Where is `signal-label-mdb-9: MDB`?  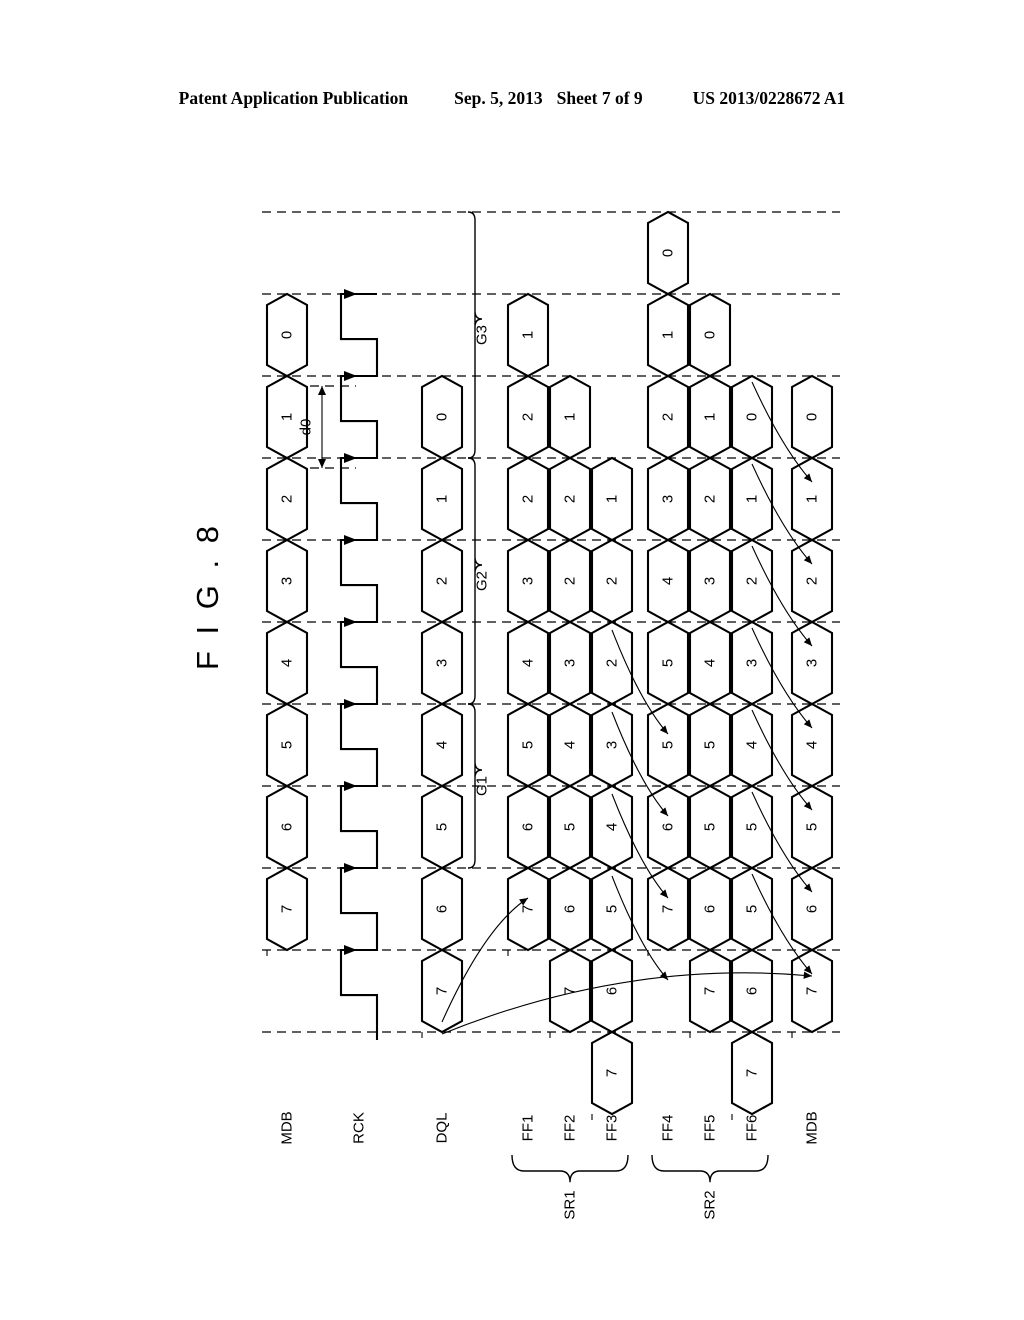 signal-label-mdb-9: MDB is located at coordinates (812, 1127).